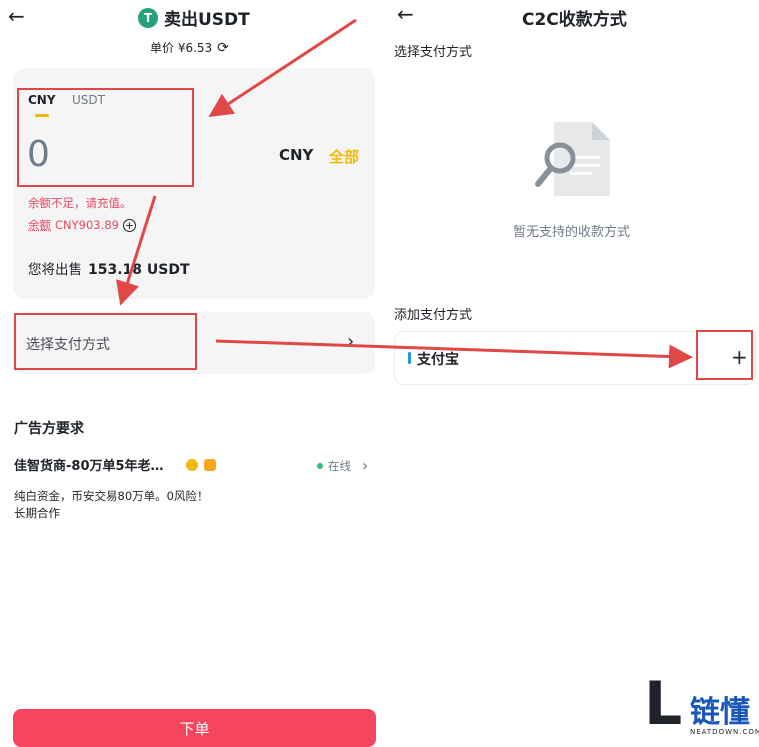  I want to click on merchant-shield-icon, so click(209, 464).